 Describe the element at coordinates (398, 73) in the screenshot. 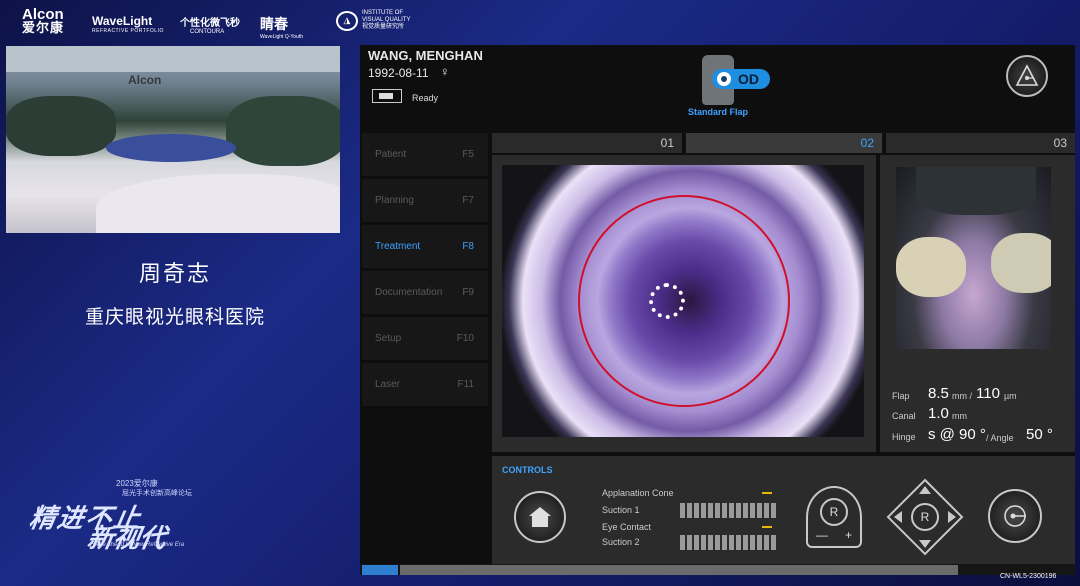

I see `patient-dob: 1992-08-11` at that location.